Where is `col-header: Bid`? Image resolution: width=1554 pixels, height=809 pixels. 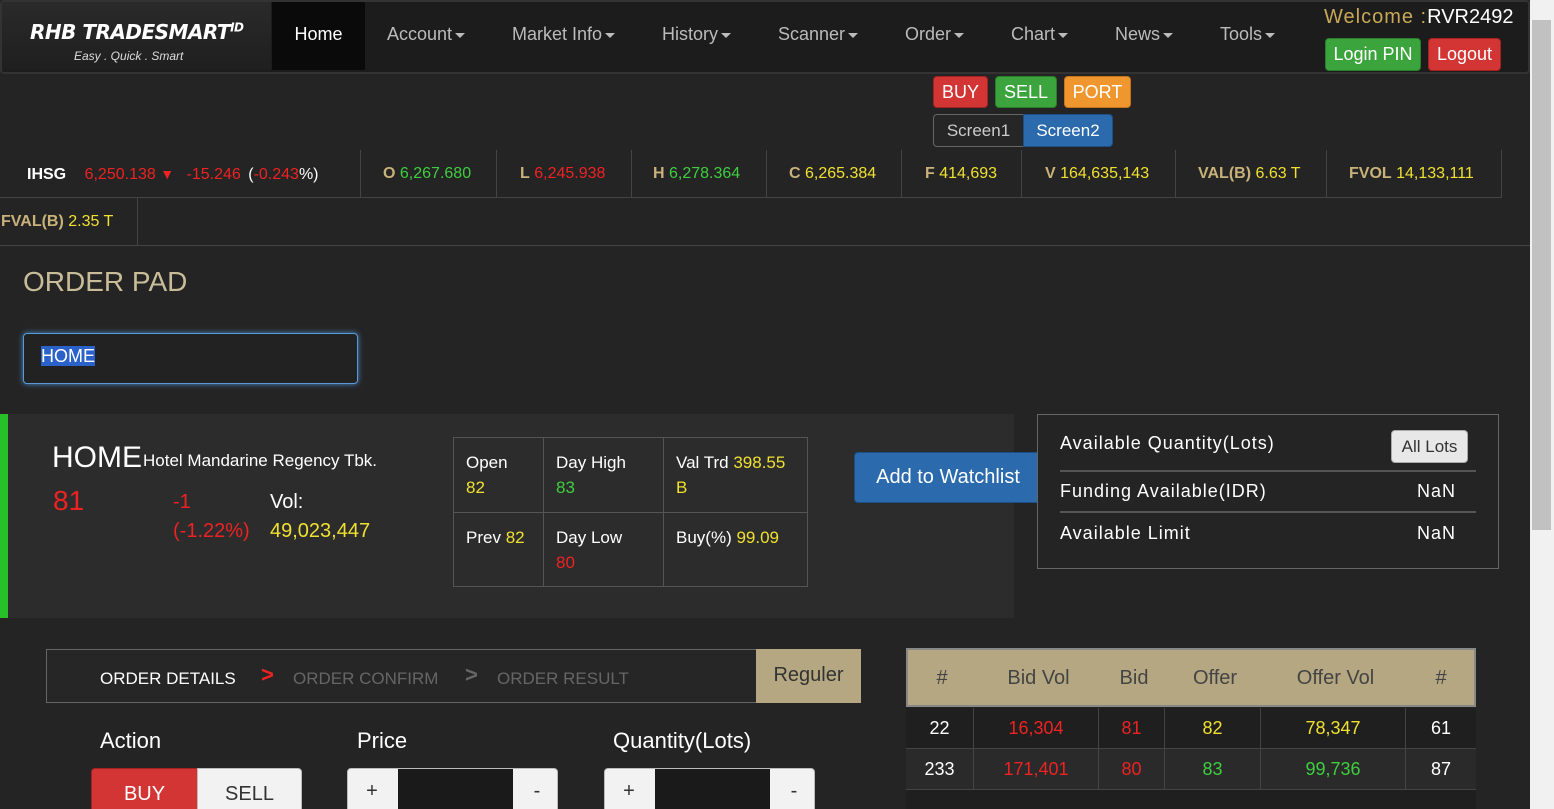
col-header: Bid is located at coordinates (1134, 678).